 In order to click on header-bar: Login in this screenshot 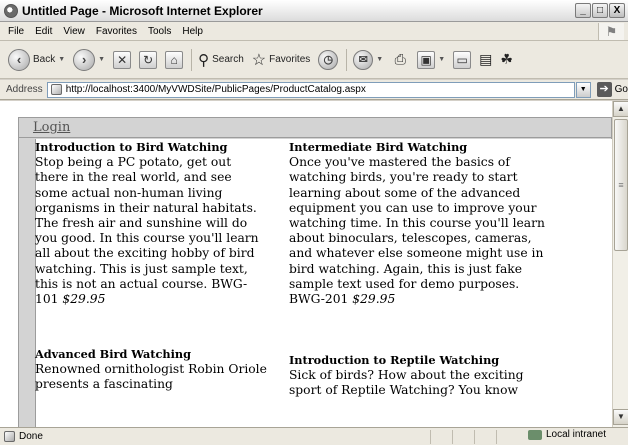, I will do `click(315, 128)`.